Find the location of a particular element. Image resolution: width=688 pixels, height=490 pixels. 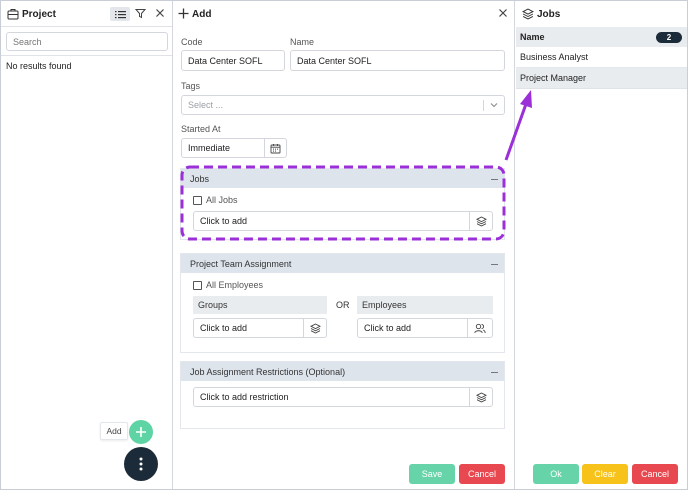

annotation-highlight-box is located at coordinates (343, 203).